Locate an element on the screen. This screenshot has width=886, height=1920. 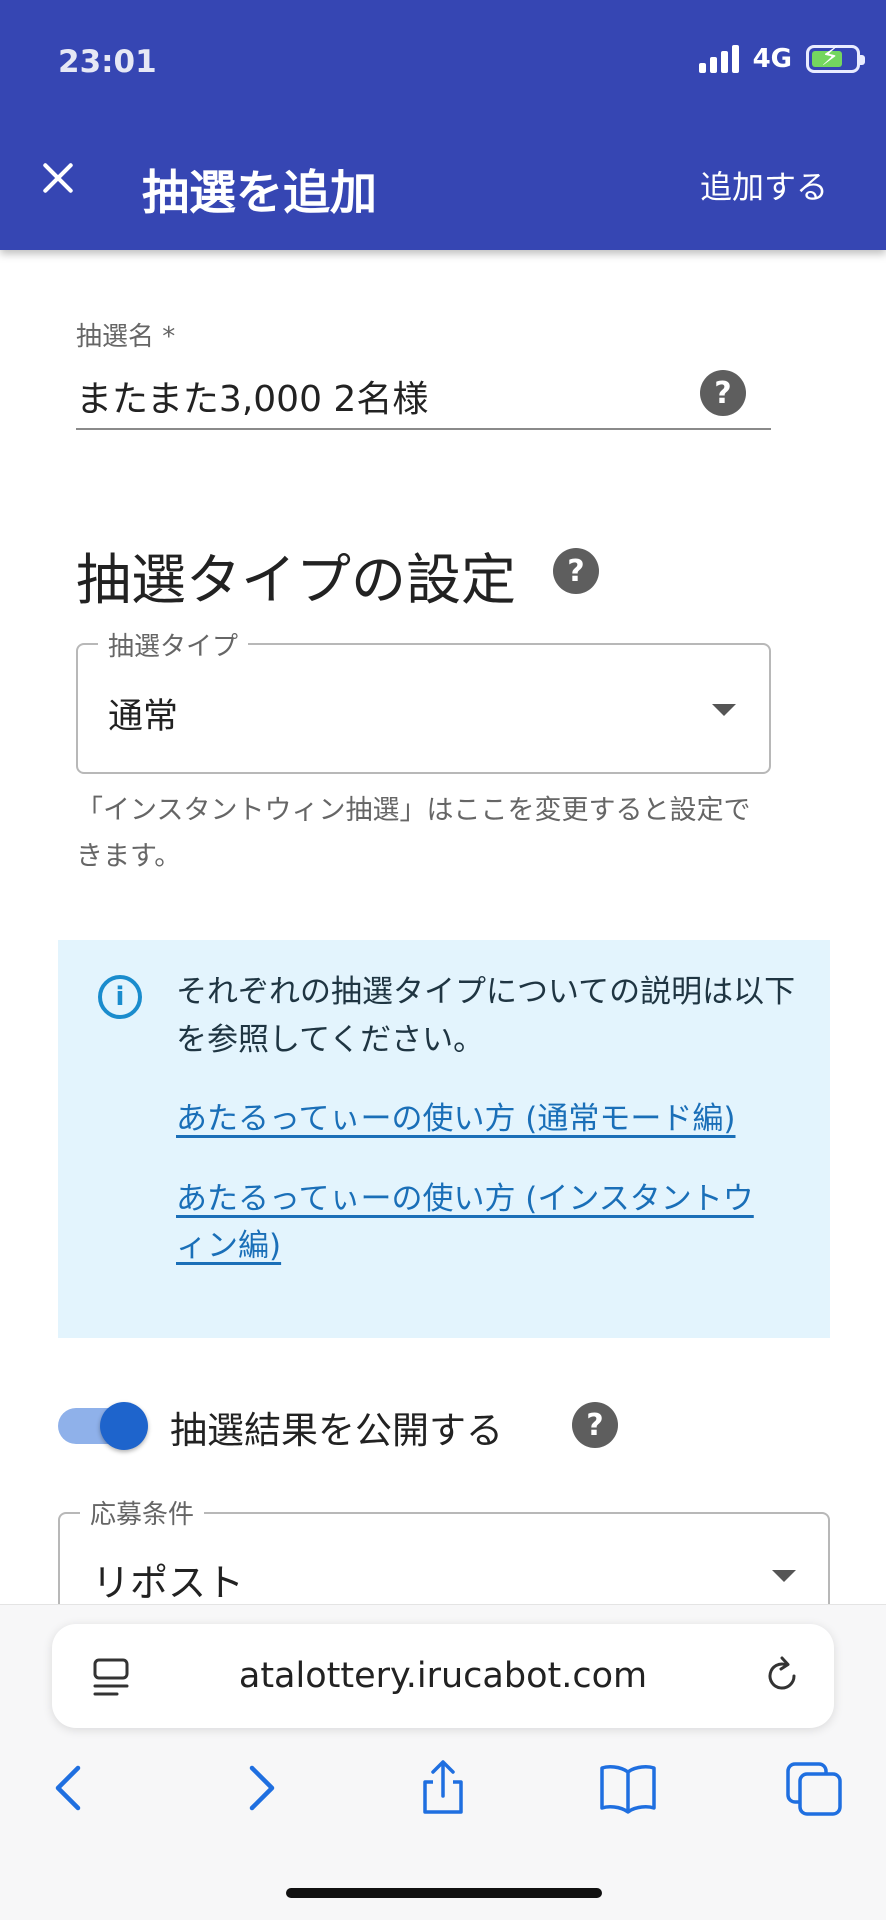
status-time: 23:01 is located at coordinates (107, 62).